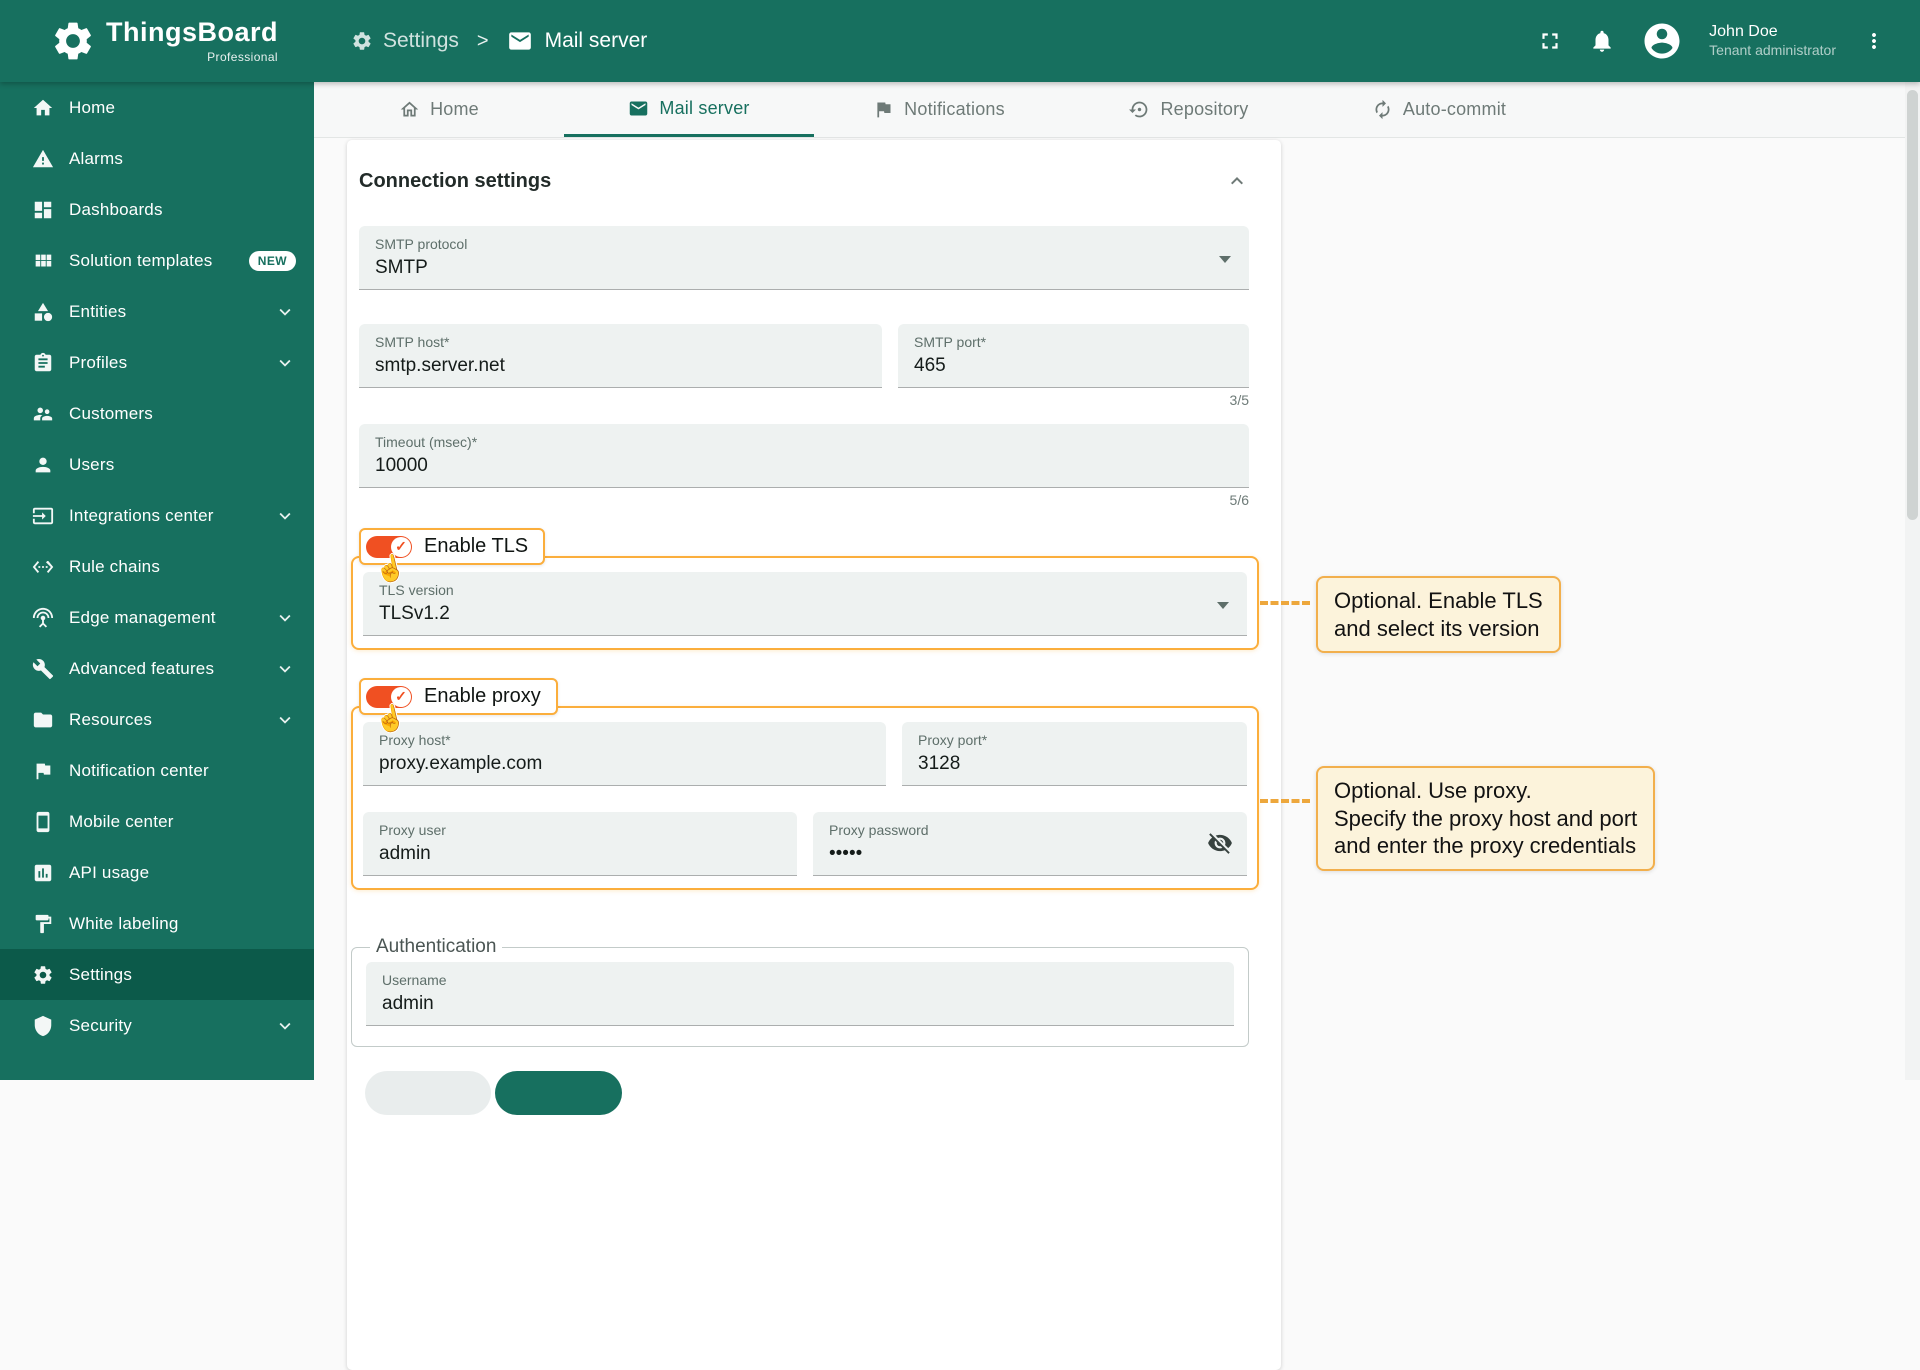 The image size is (1920, 1370). What do you see at coordinates (624, 754) in the screenshot?
I see `proxy-host-field: Proxy host* proxy.example.com` at bounding box center [624, 754].